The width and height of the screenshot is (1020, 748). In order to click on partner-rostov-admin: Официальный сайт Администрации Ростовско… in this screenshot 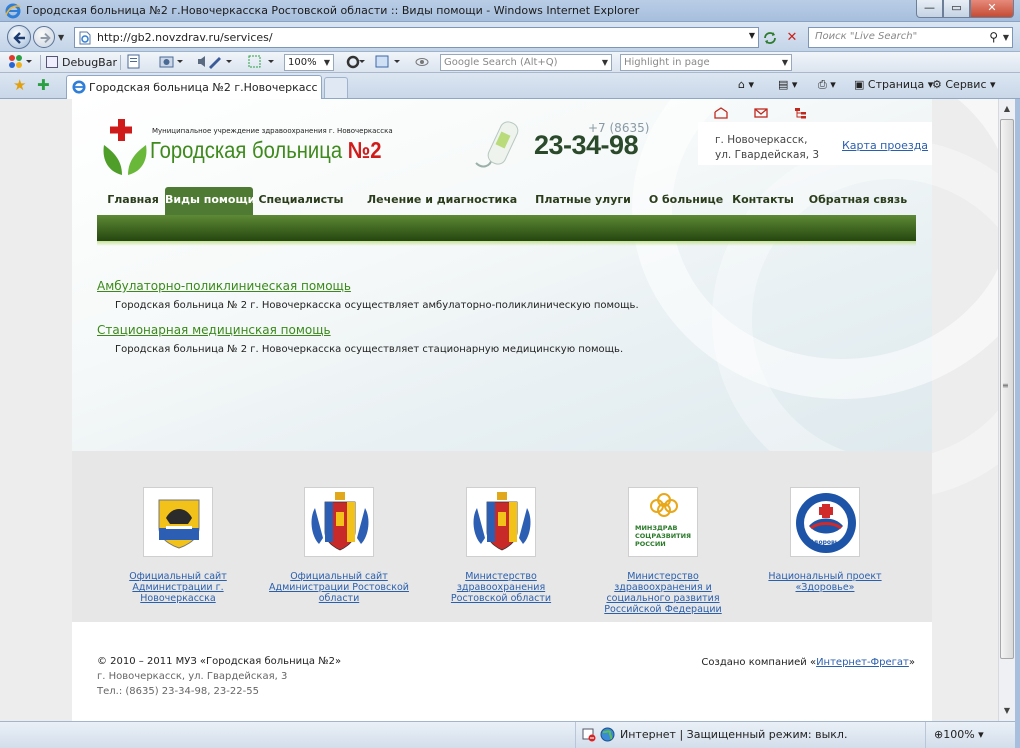, I will do `click(339, 545)`.